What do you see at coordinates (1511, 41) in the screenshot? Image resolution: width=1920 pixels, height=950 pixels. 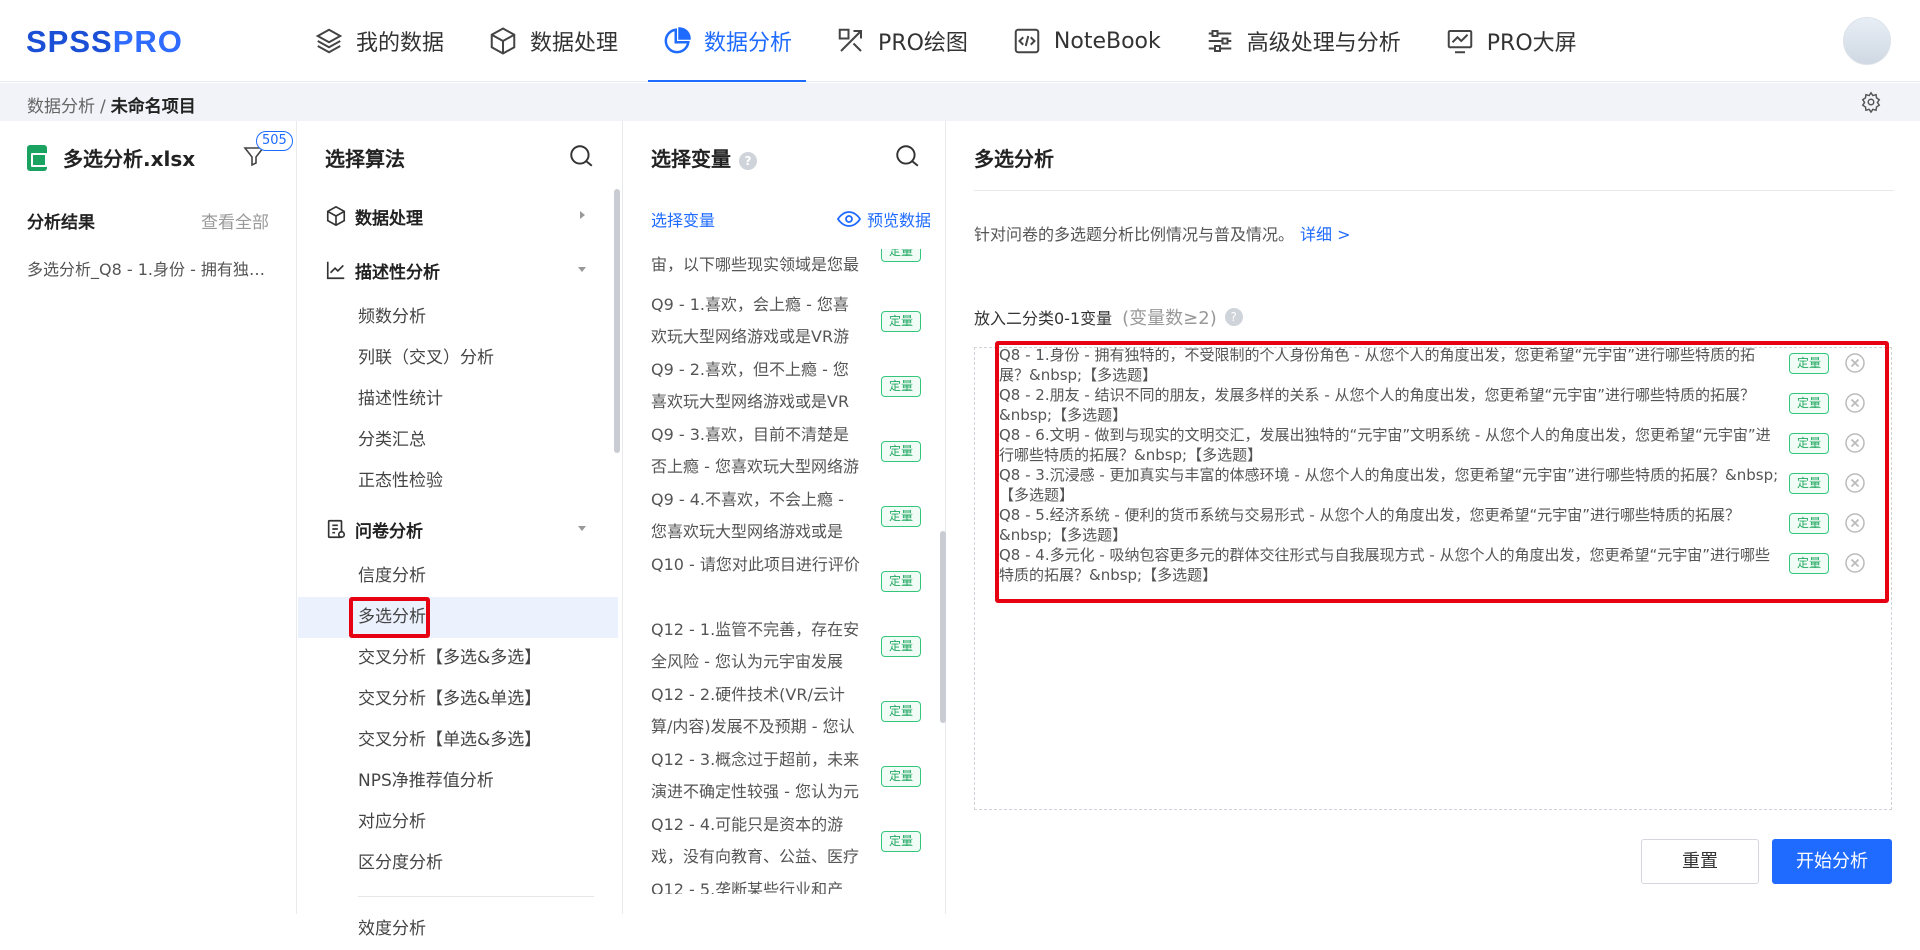 I see `nav-pro-dashboard: PRO大屏` at bounding box center [1511, 41].